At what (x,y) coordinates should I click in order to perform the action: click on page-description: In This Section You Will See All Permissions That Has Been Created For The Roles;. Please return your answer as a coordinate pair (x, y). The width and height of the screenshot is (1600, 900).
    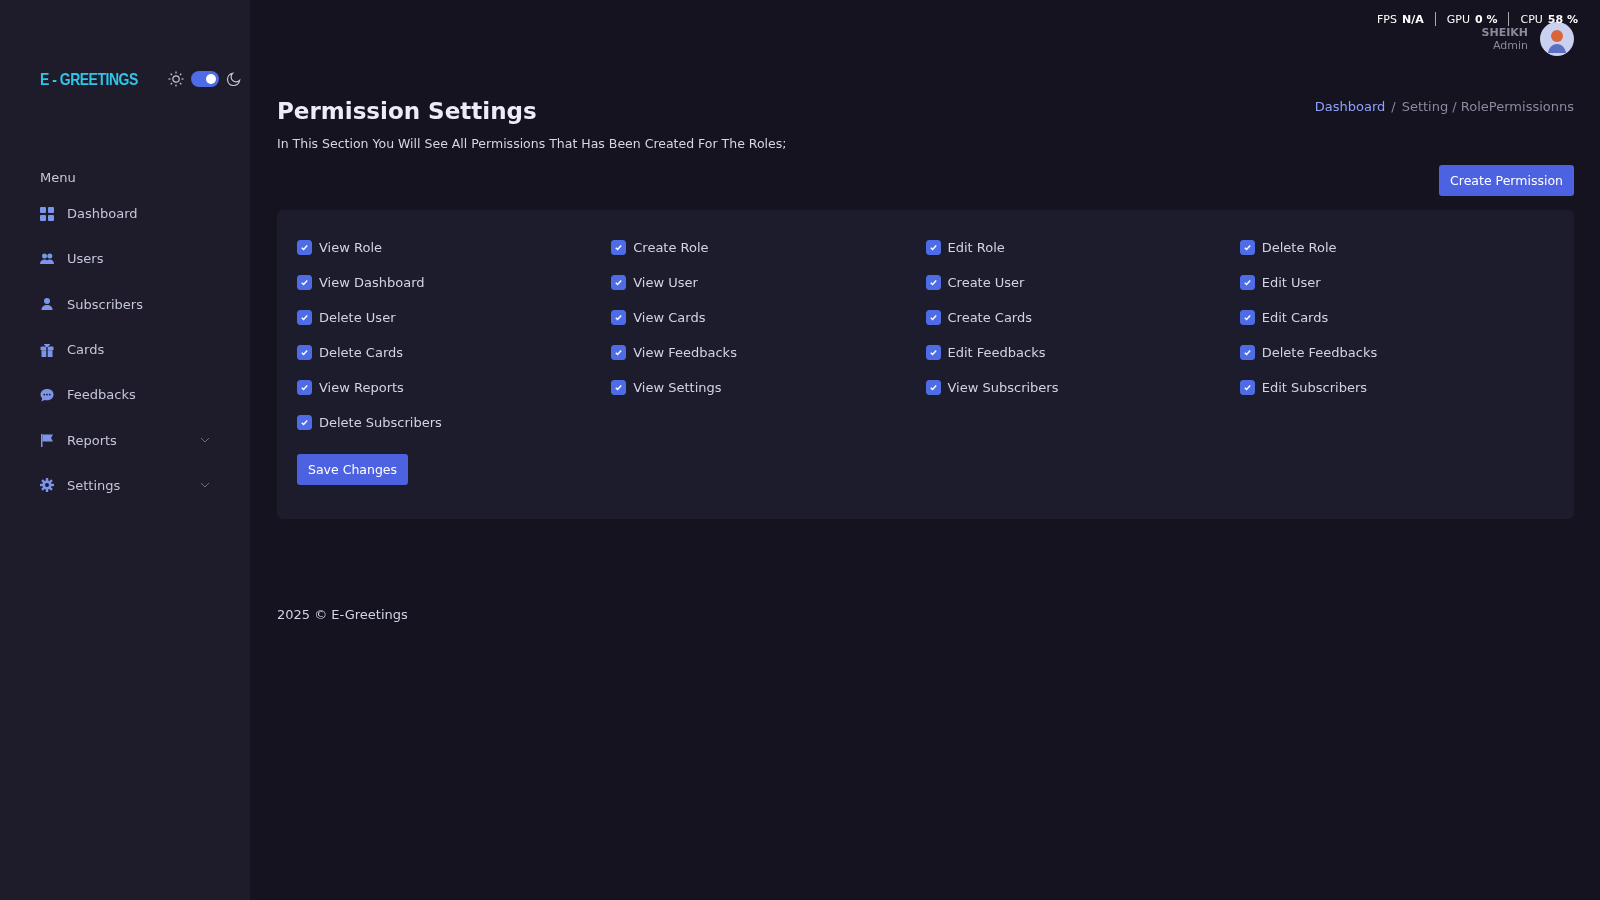
    Looking at the image, I should click on (532, 143).